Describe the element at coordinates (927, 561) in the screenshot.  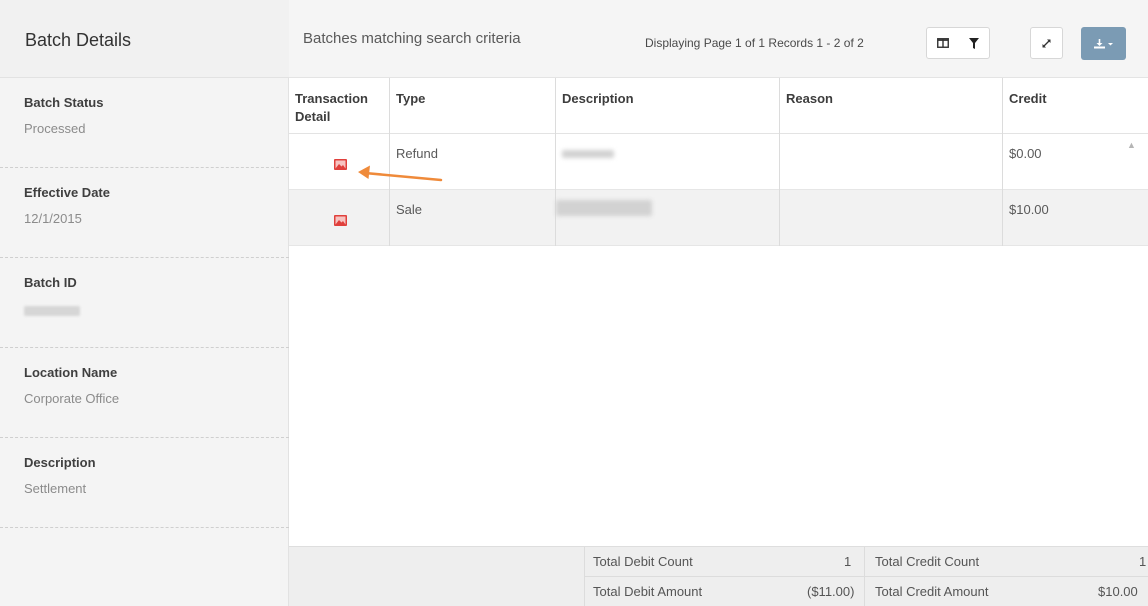
I see `total-credit-count-label: Total Credit Count` at that location.